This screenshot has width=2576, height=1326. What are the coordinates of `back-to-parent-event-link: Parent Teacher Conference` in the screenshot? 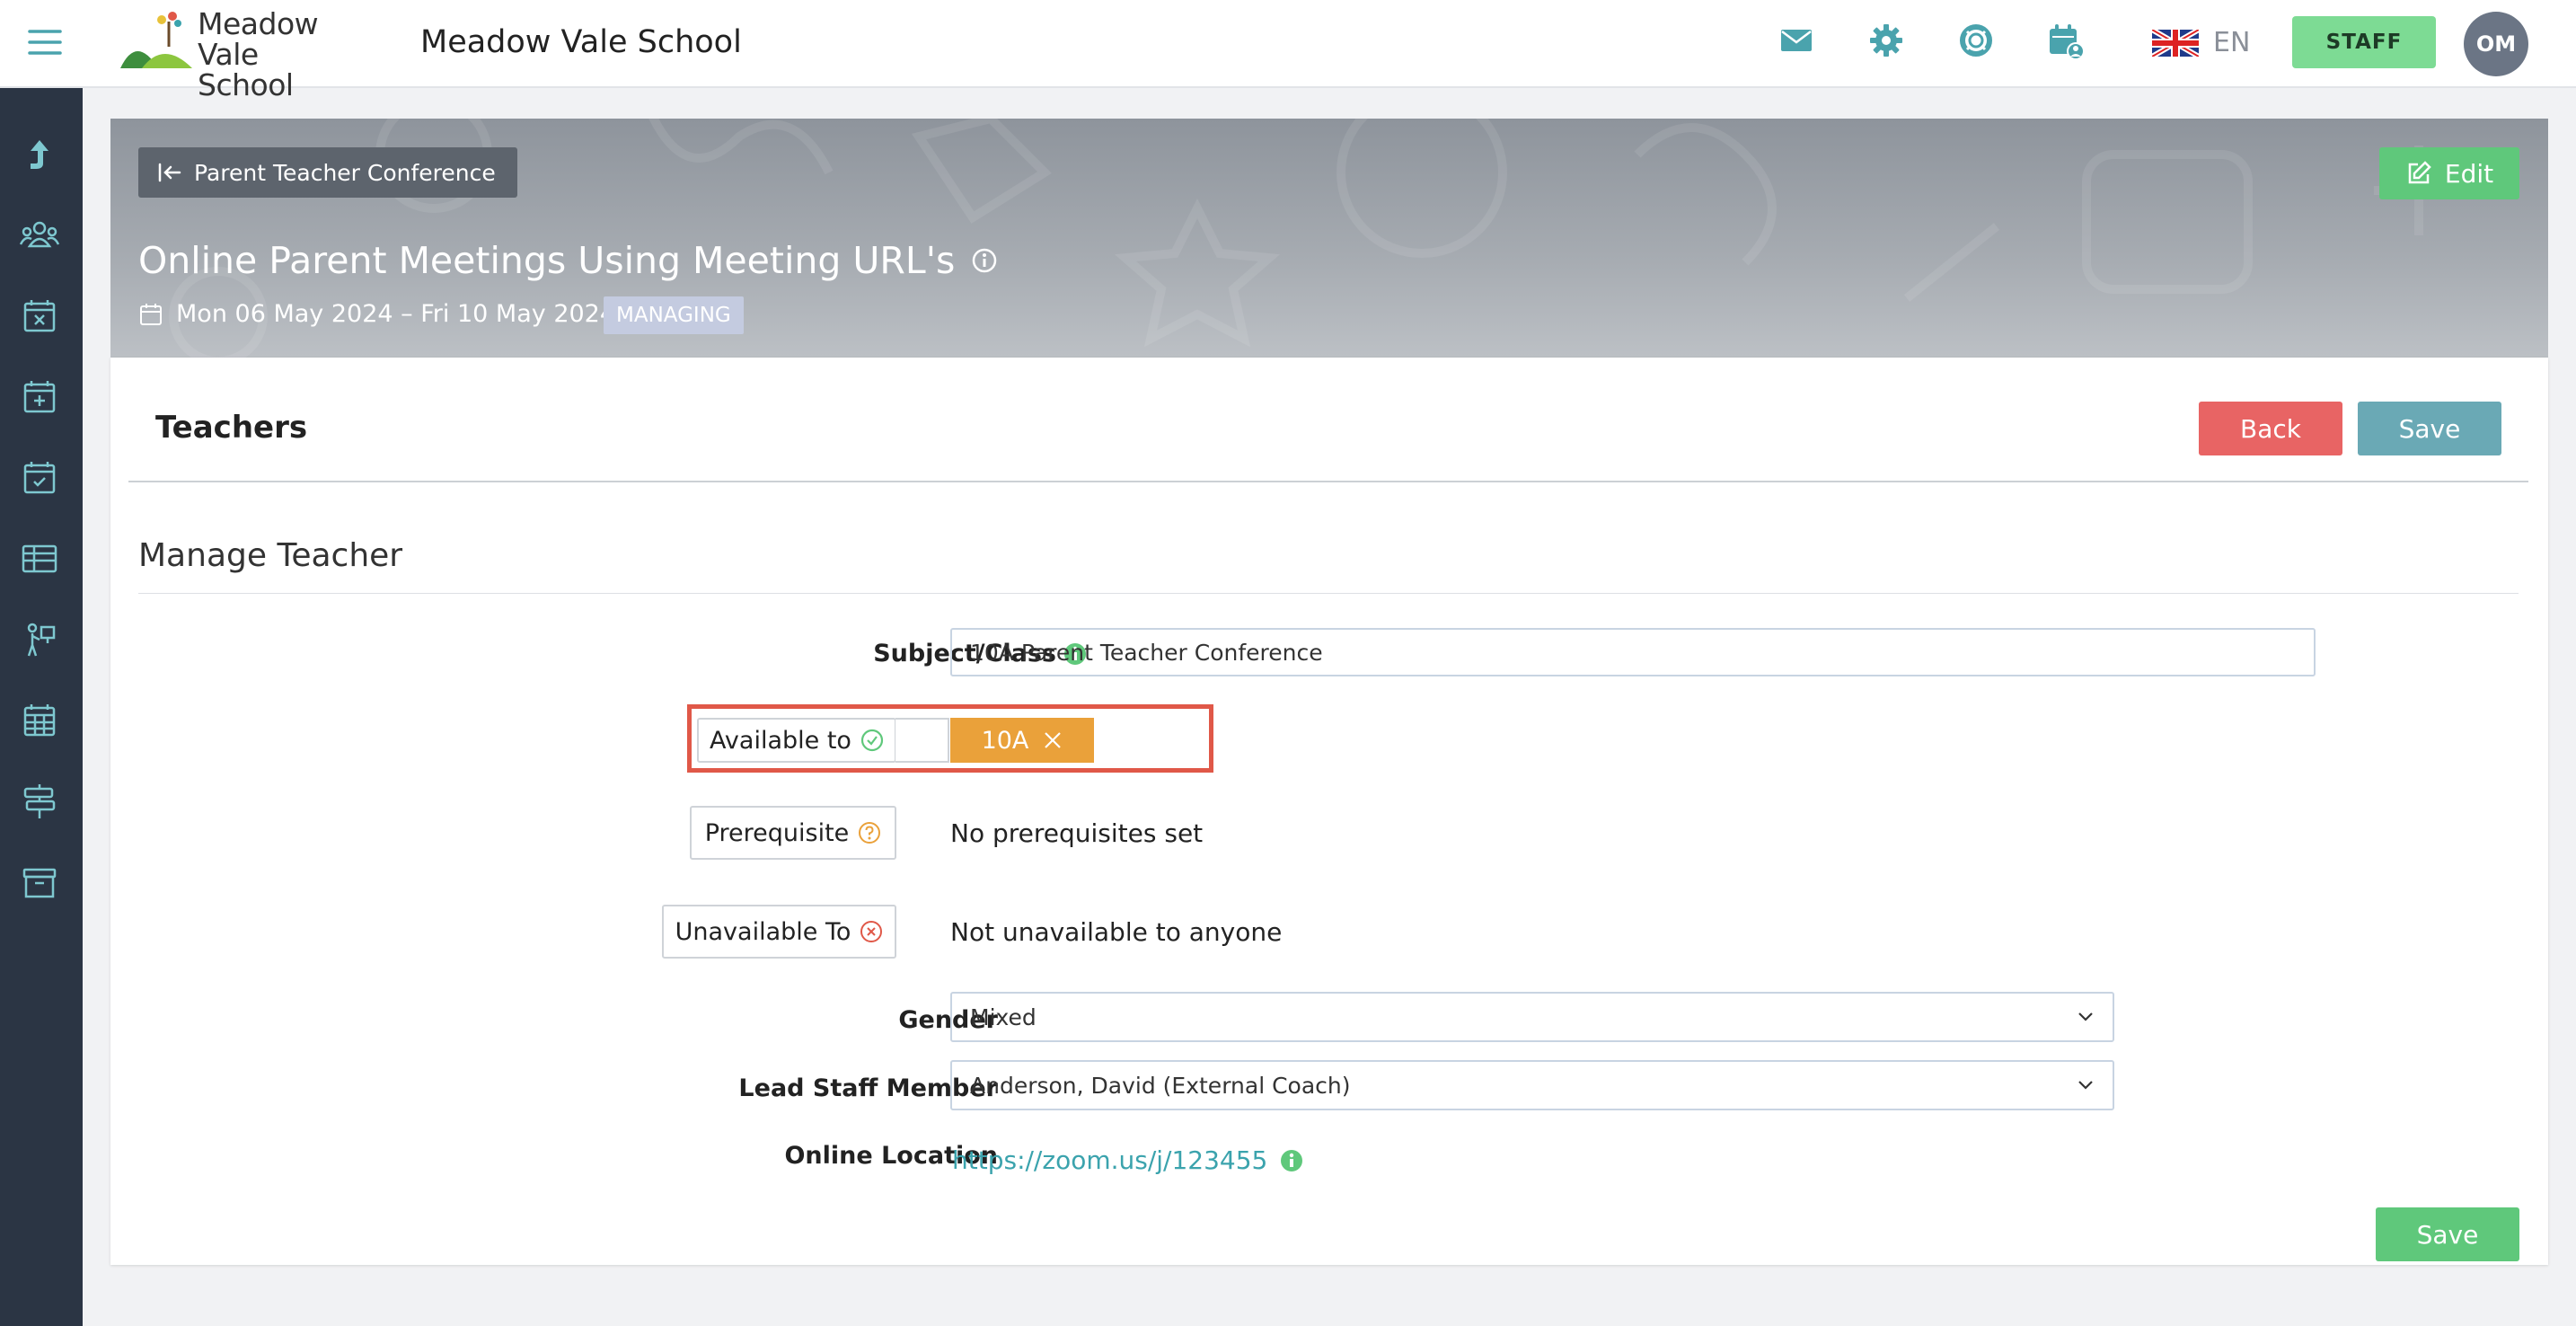 It's located at (327, 172).